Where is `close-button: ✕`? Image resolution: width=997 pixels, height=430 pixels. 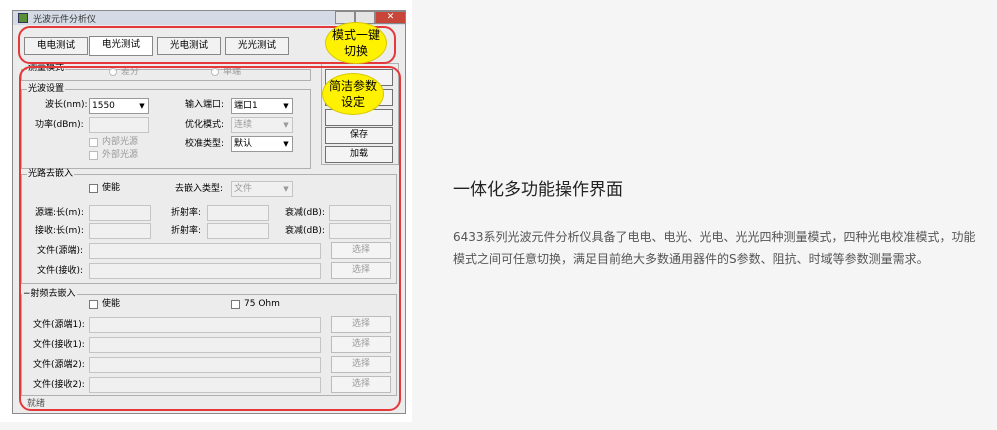 close-button: ✕ is located at coordinates (390, 17).